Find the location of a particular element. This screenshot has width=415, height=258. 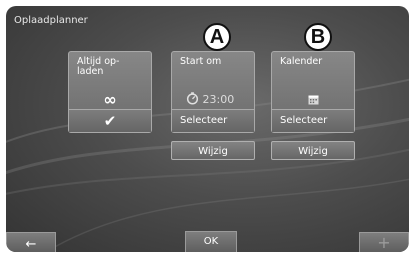

ok-button: OK is located at coordinates (211, 241).